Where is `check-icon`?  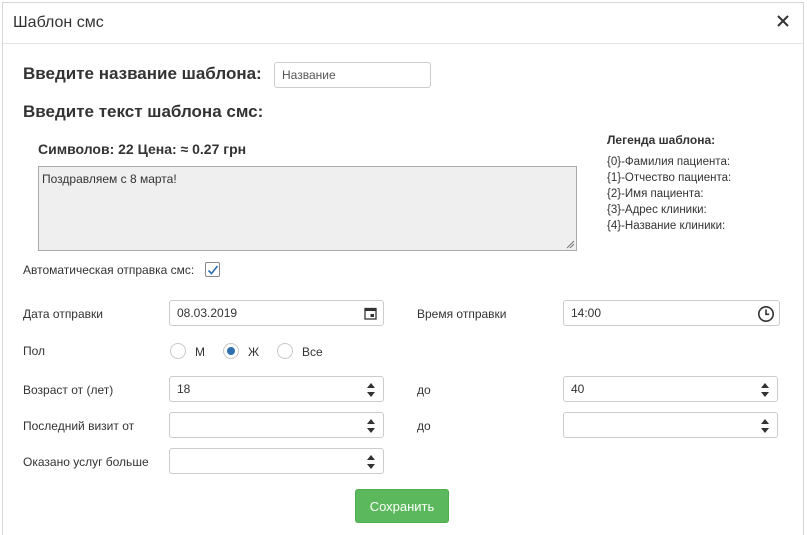
check-icon is located at coordinates (212, 270).